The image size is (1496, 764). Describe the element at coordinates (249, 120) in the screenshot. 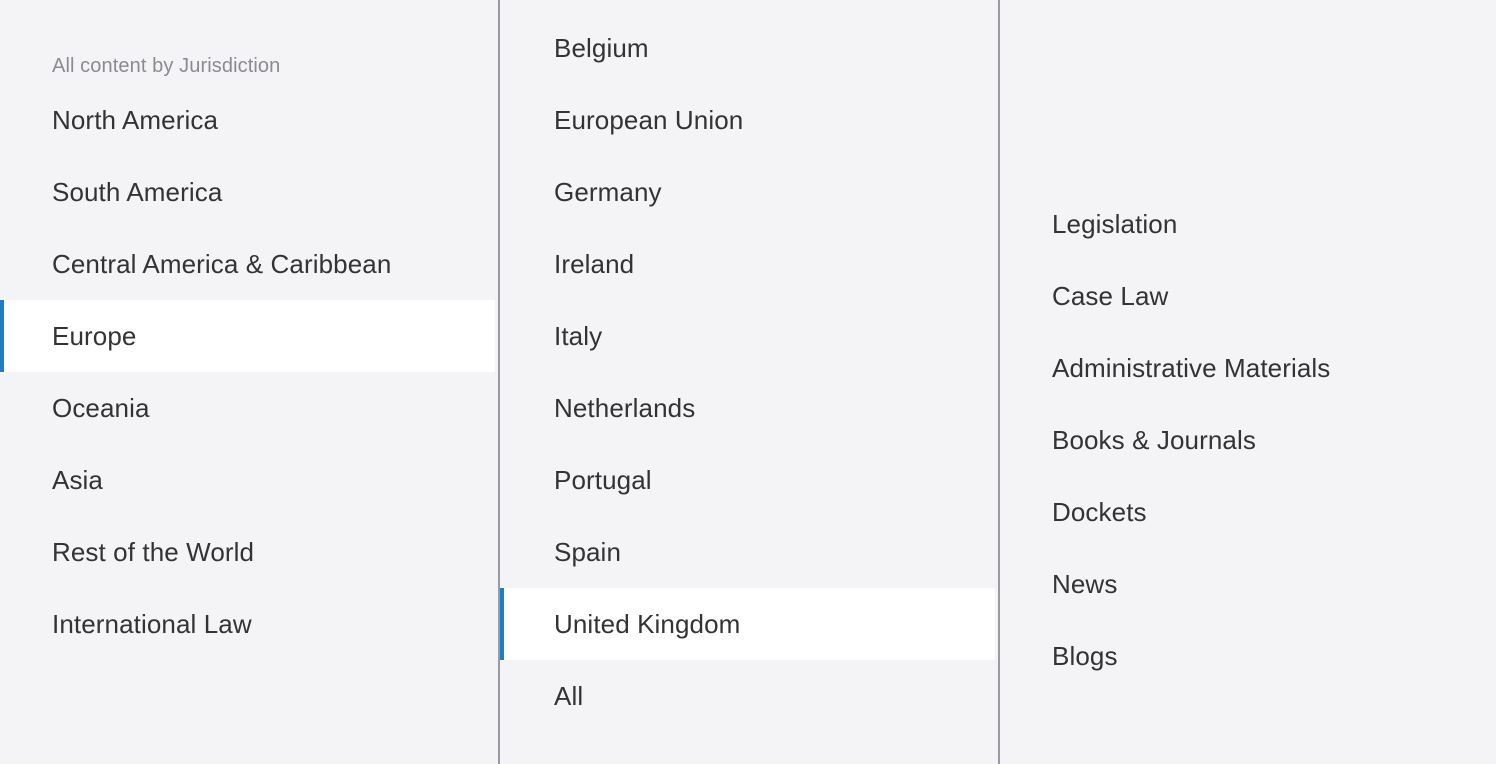

I see `jurisdiction-item-north-america: North America` at that location.